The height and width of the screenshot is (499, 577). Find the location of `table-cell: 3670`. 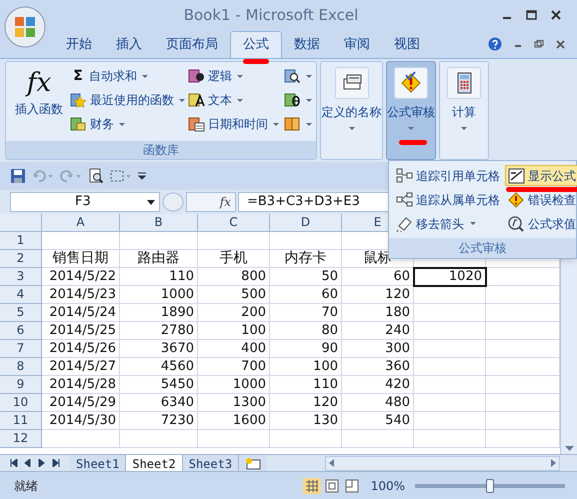

table-cell: 3670 is located at coordinates (159, 349).